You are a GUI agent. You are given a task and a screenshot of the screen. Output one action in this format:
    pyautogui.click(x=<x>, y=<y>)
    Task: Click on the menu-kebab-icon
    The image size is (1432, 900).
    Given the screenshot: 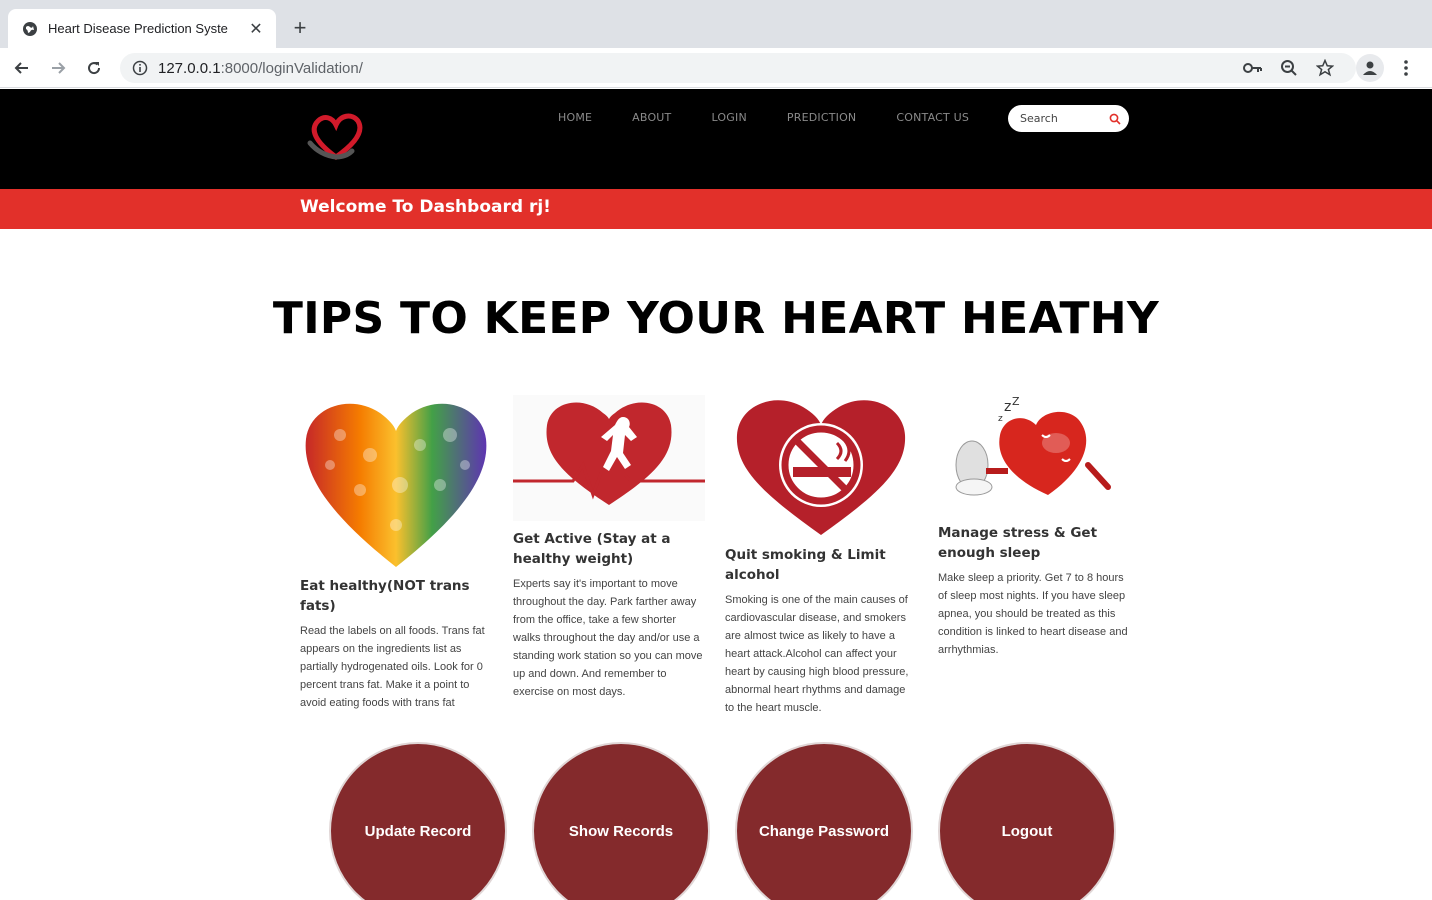 What is the action you would take?
    pyautogui.click(x=1406, y=68)
    